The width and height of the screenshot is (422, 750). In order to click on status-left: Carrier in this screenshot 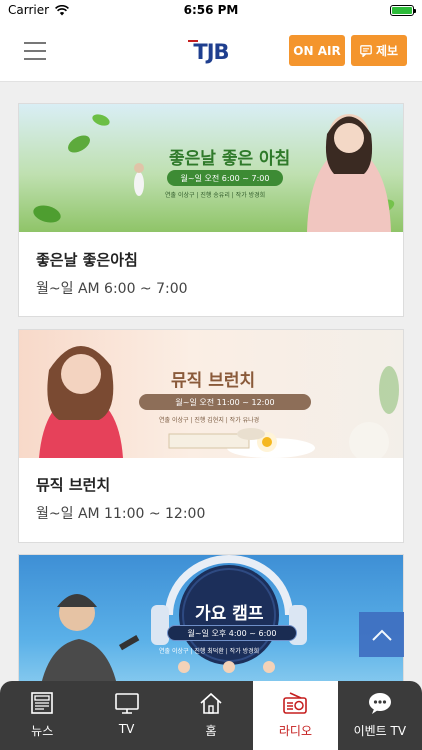, I will do `click(39, 10)`.